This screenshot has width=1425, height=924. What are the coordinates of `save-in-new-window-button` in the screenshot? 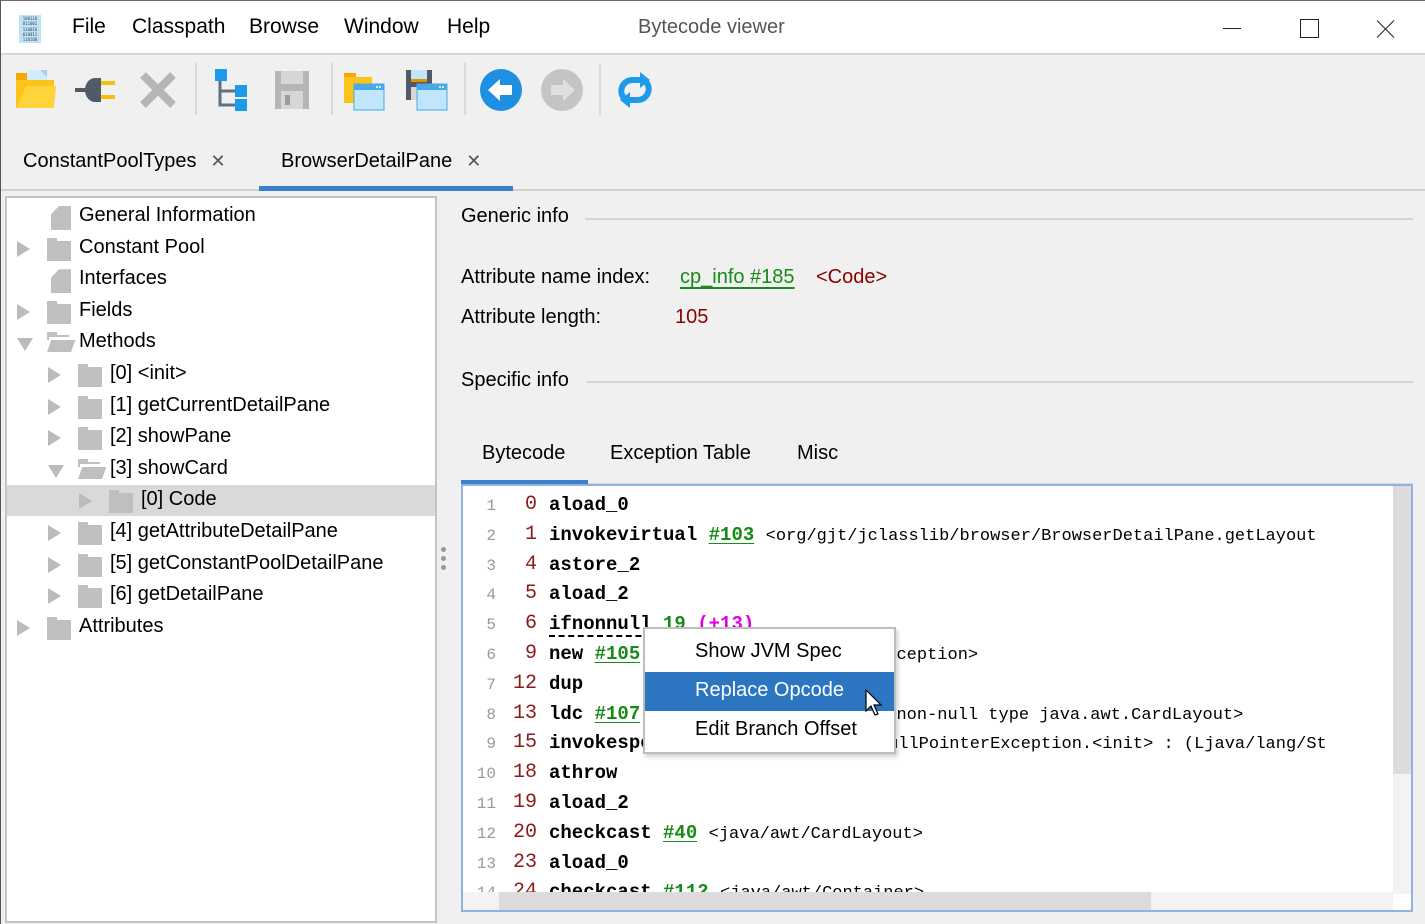 It's located at (426, 90).